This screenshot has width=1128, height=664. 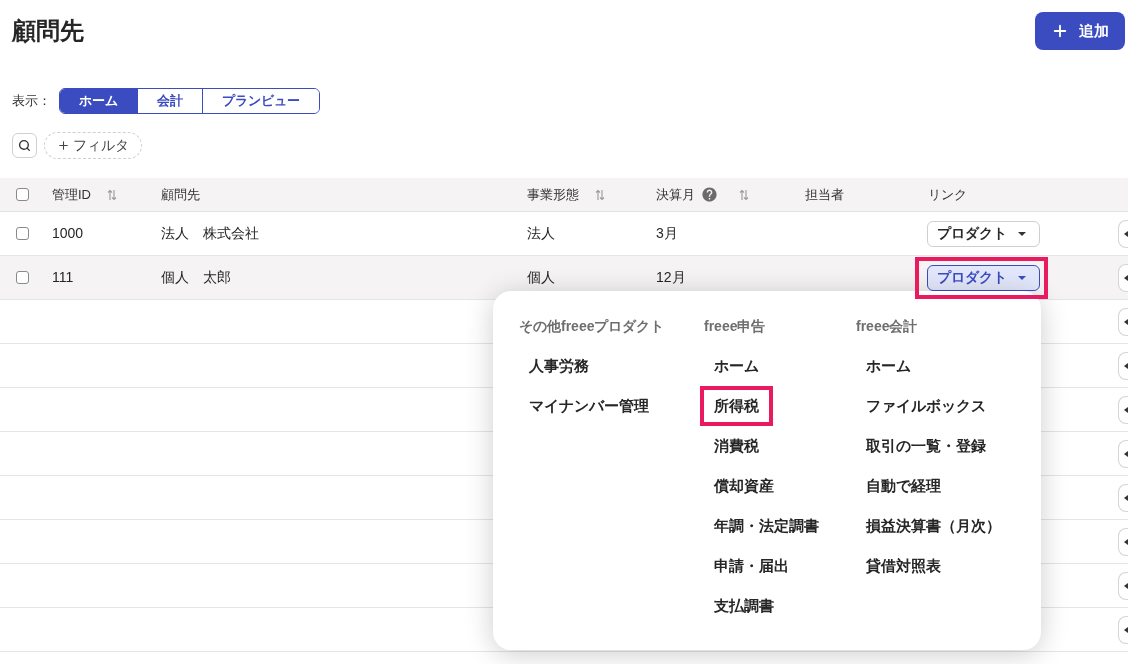 I want to click on table-cell-text: 12月, so click(x=671, y=277).